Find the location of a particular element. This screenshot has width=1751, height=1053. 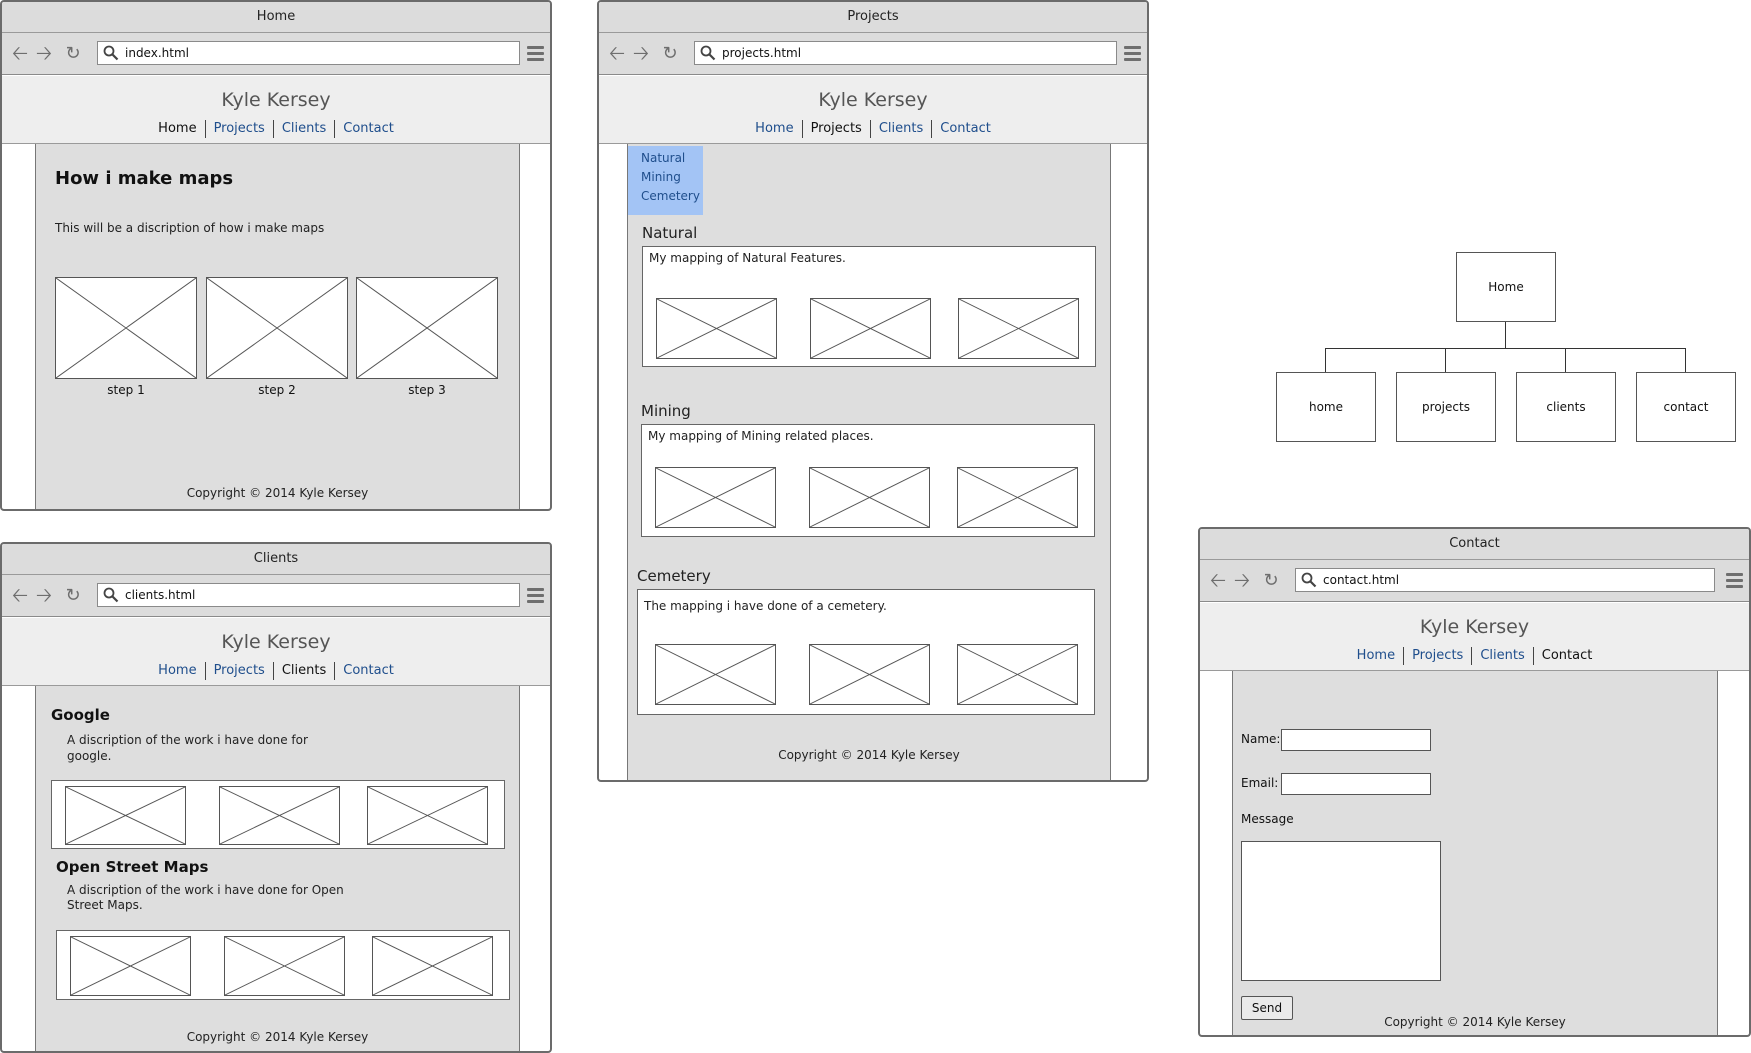

step-caption: step 2 is located at coordinates (277, 390).